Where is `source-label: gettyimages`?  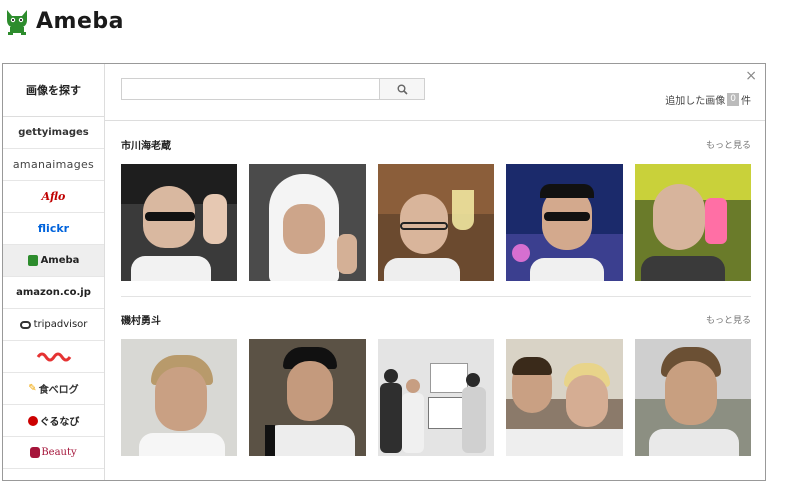
source-label: gettyimages is located at coordinates (53, 132).